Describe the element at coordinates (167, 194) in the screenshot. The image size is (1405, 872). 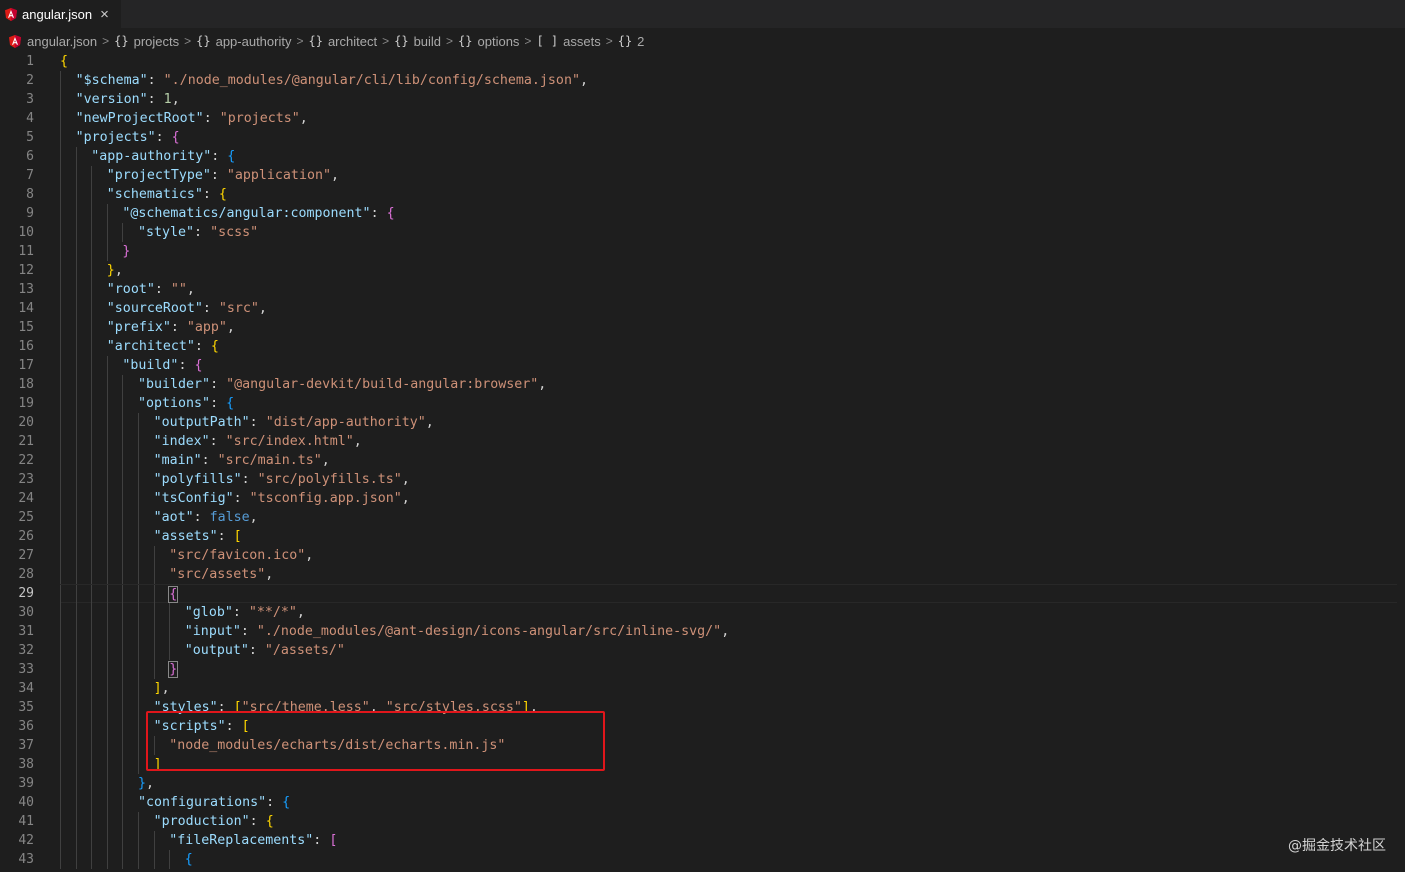
I see `code-text: "schematics": {` at that location.